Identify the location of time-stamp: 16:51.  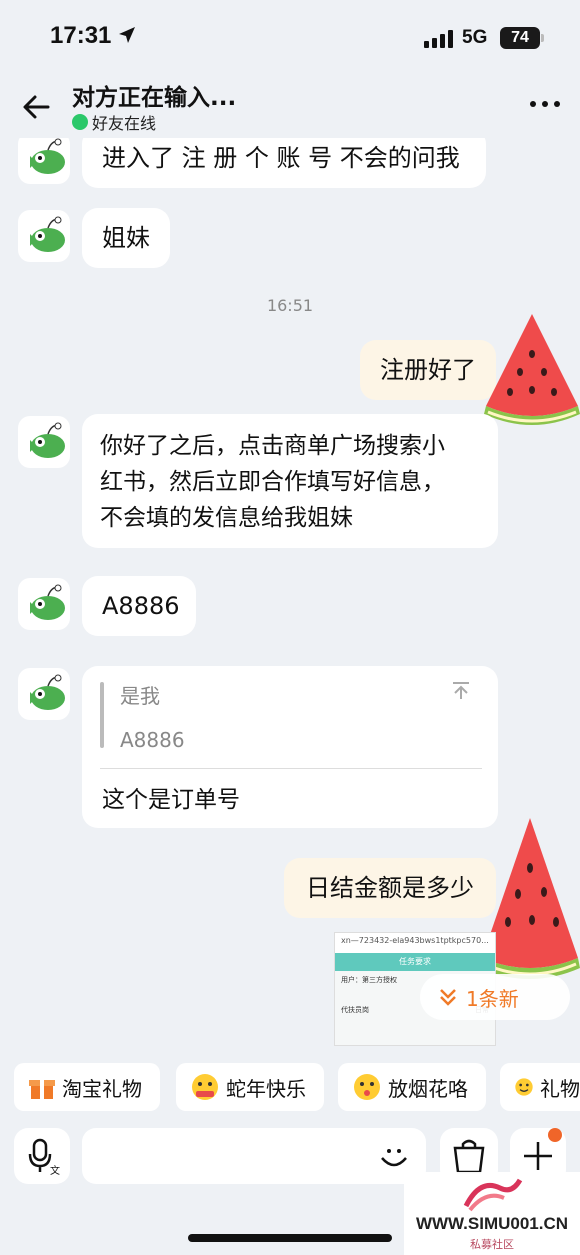
(290, 305).